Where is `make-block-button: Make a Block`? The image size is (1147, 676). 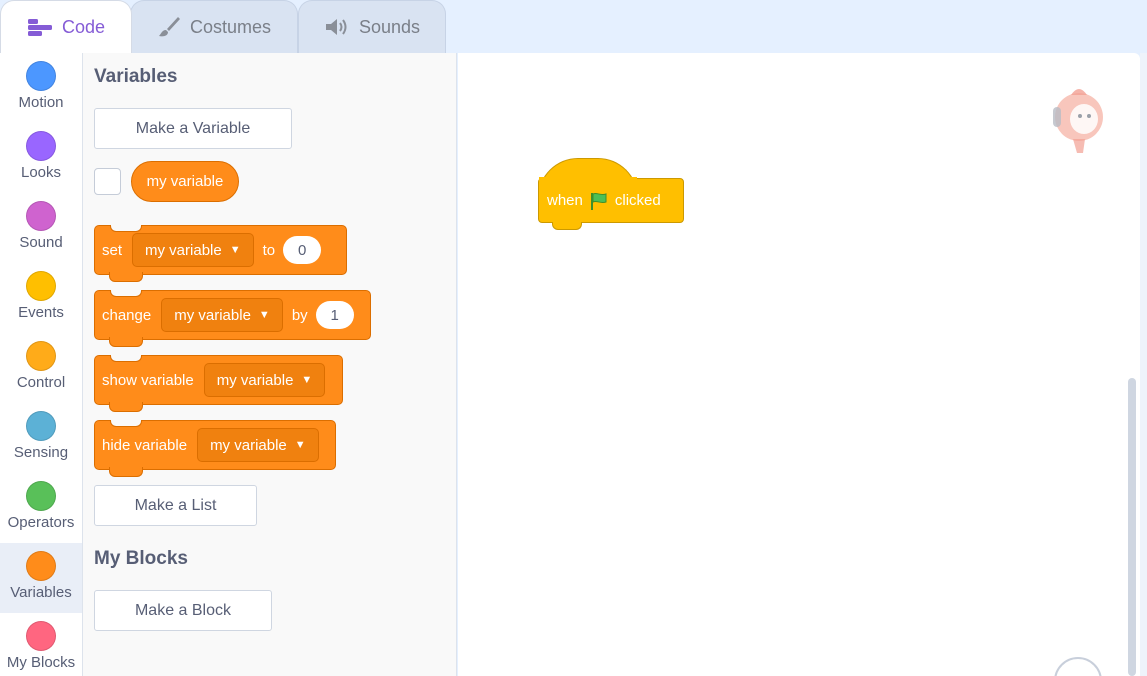
make-block-button: Make a Block is located at coordinates (183, 610).